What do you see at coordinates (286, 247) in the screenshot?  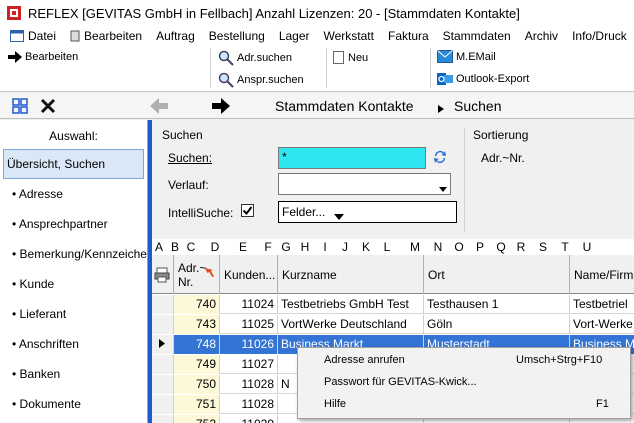 I see `column-letter: G` at bounding box center [286, 247].